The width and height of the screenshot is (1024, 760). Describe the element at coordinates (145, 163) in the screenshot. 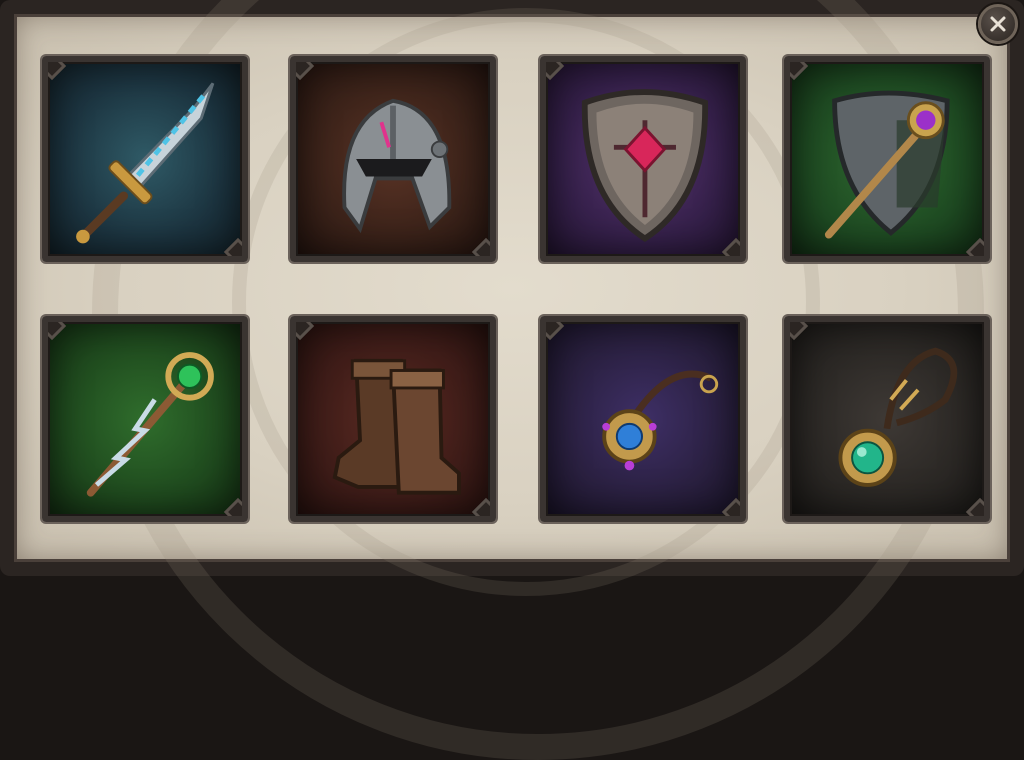

I see `sword-icon` at that location.